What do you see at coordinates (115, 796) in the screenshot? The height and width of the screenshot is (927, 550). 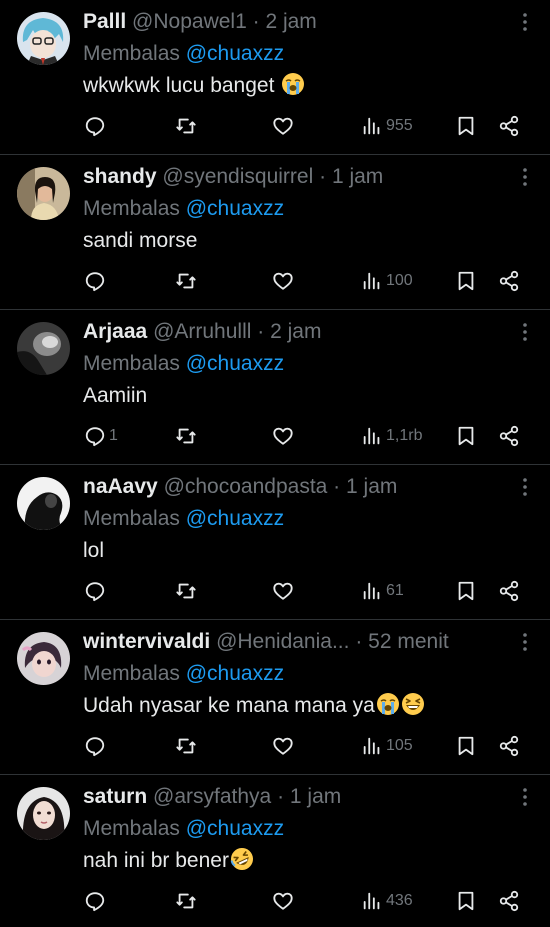 I see `display-name: saturn` at bounding box center [115, 796].